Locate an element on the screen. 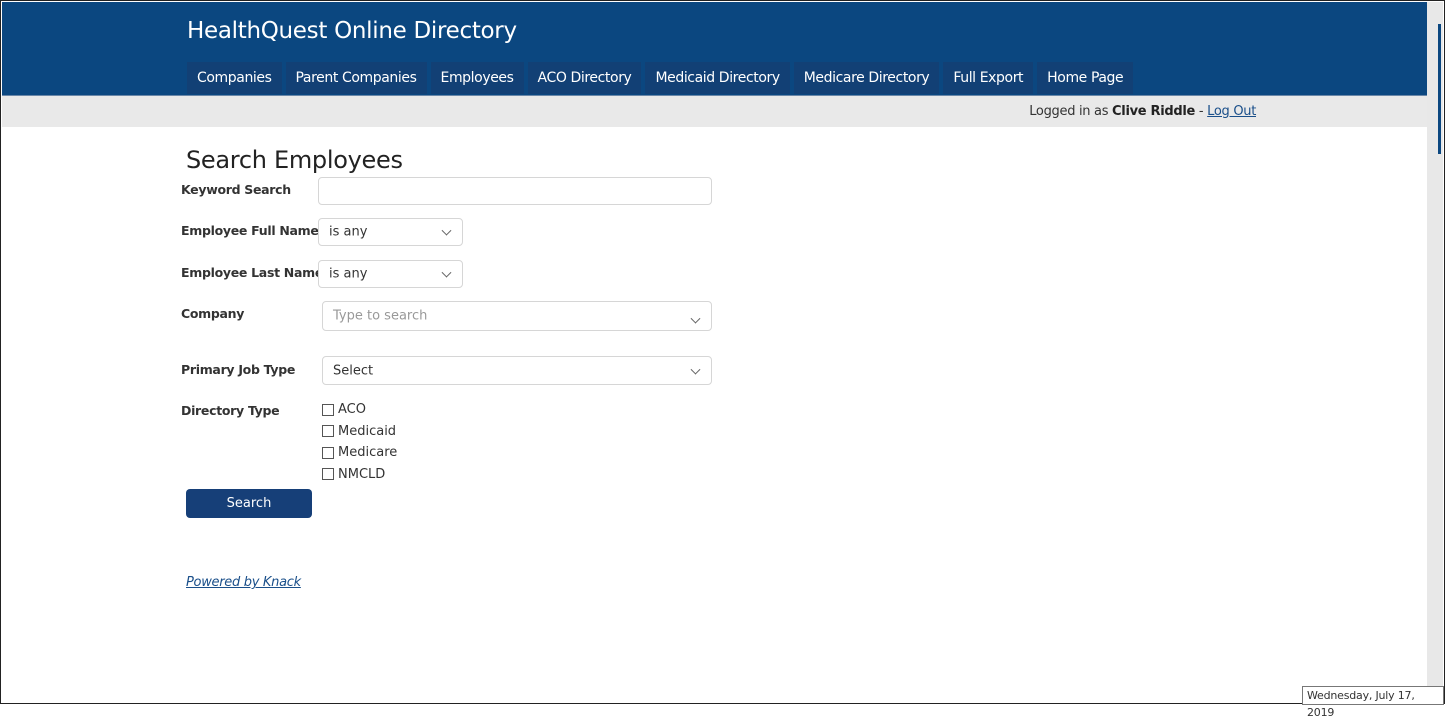 The width and height of the screenshot is (1445, 721). checkbox-medicaid: Medicaid is located at coordinates (359, 432).